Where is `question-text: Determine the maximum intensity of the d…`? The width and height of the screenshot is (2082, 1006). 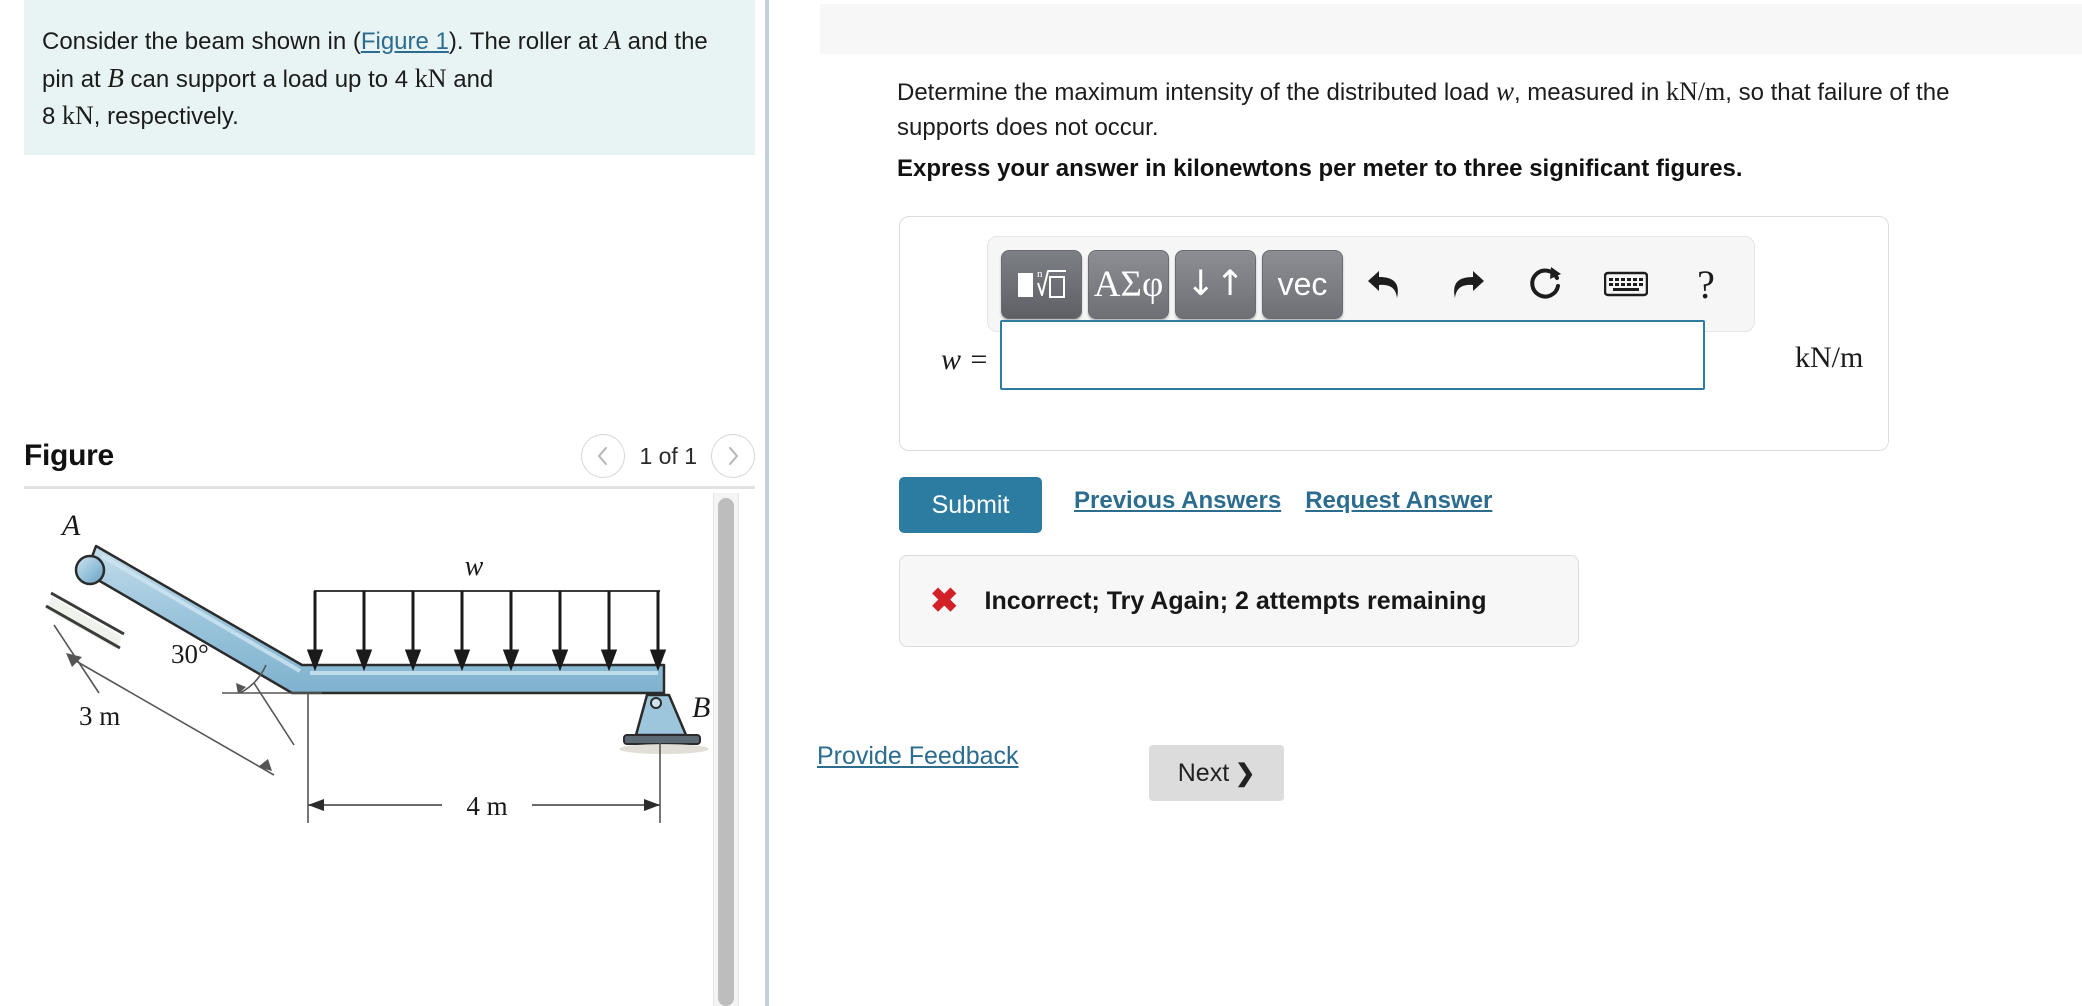
question-text: Determine the maximum intensity of the d… is located at coordinates (1472, 108).